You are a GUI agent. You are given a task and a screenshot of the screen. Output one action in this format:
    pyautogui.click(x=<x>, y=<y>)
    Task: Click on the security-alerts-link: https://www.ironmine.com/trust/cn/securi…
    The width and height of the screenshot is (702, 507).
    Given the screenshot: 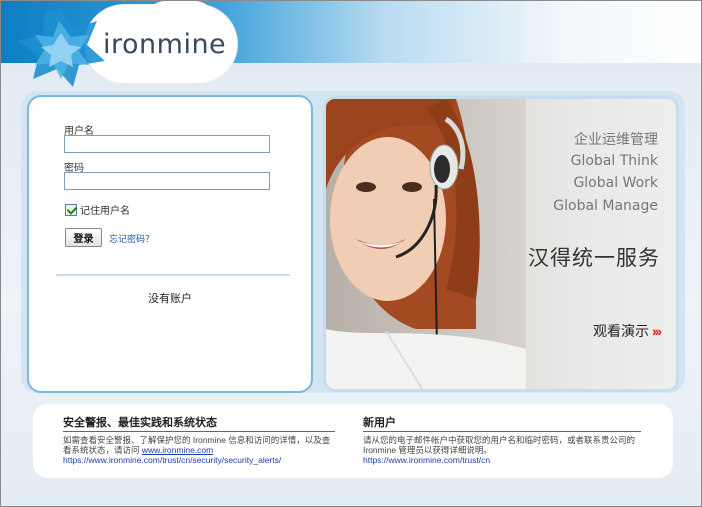 What is the action you would take?
    pyautogui.click(x=199, y=460)
    